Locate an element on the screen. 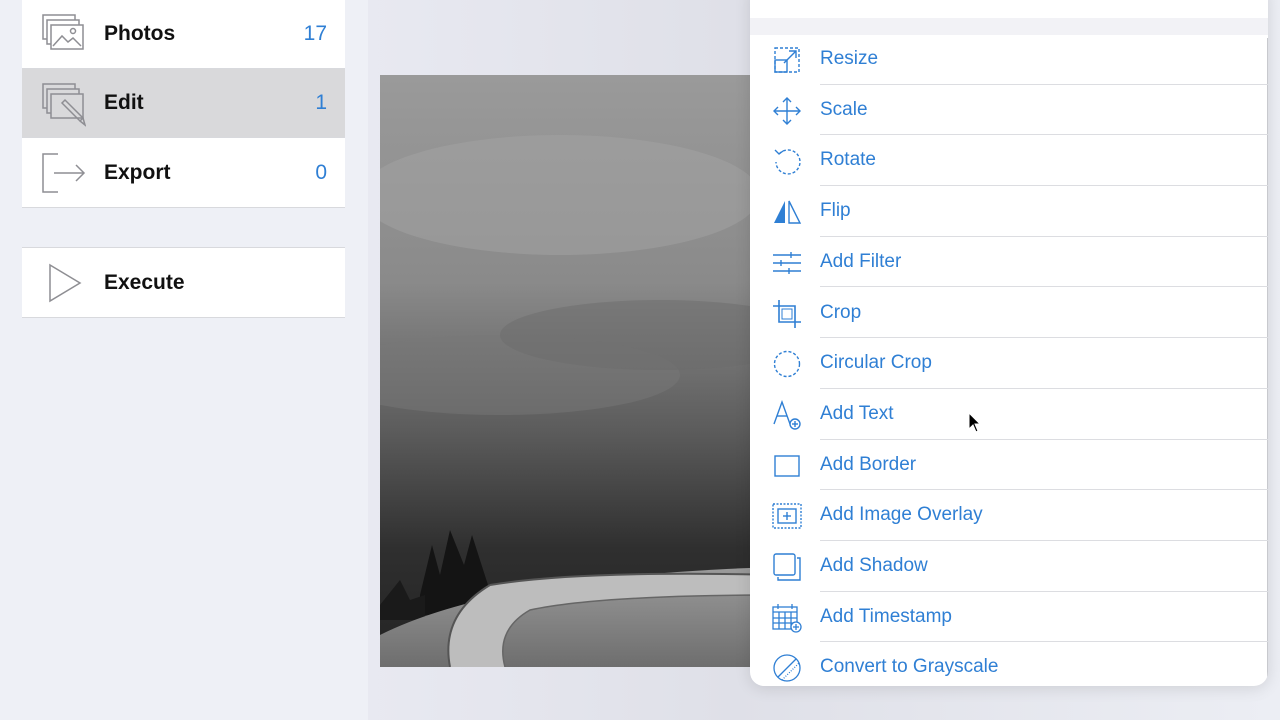  menu-item-scale: Scale is located at coordinates (1009, 110).